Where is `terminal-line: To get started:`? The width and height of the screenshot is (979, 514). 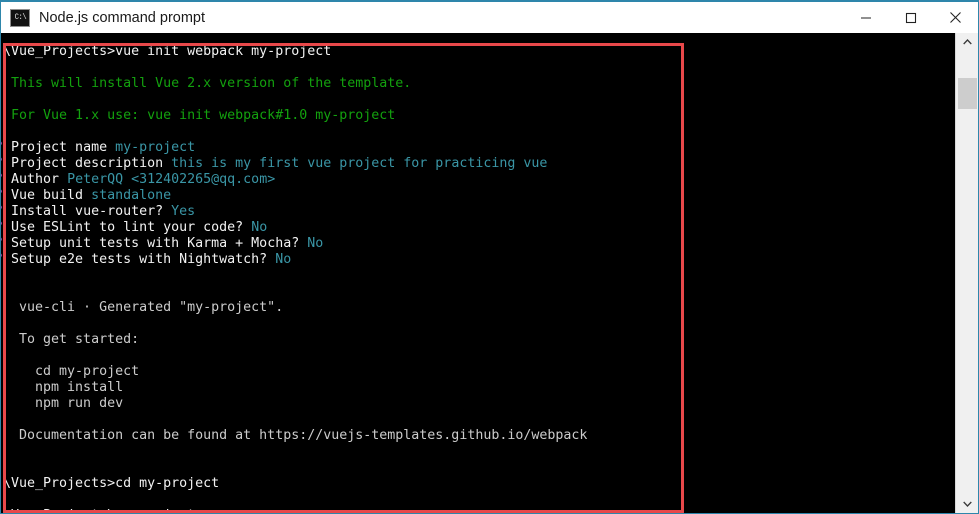
terminal-line: To get started: is located at coordinates (477, 340).